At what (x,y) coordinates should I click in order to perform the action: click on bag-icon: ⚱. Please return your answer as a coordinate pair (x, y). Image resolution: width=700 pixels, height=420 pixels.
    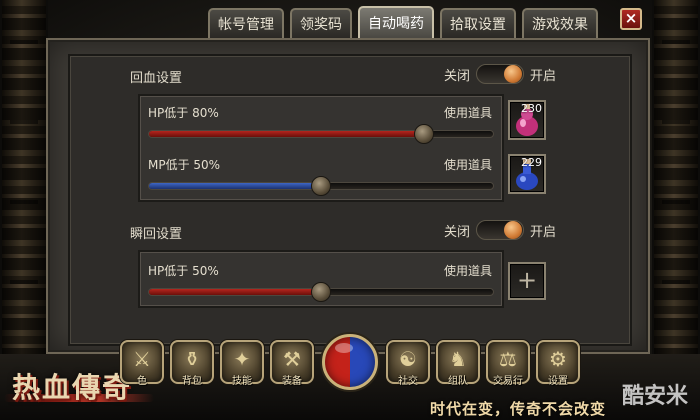
    Looking at the image, I should click on (192, 359).